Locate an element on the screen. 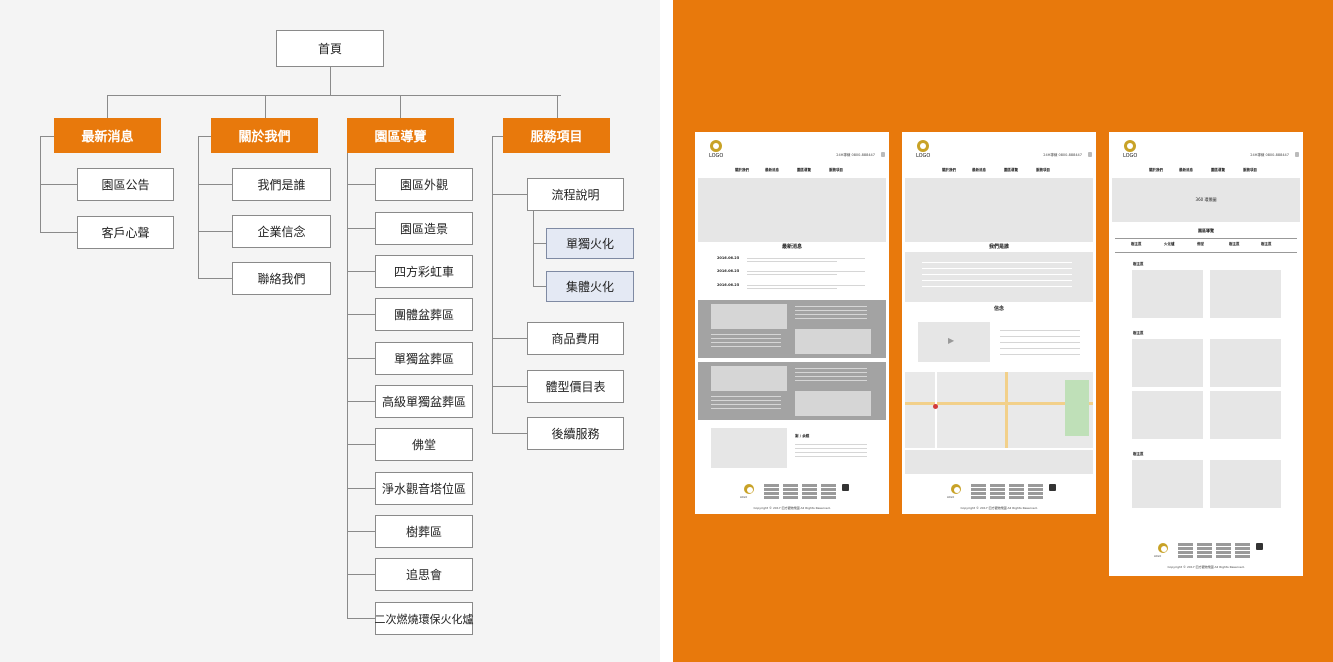 The image size is (1333, 662). news-date: 2016.06.25 is located at coordinates (728, 285).